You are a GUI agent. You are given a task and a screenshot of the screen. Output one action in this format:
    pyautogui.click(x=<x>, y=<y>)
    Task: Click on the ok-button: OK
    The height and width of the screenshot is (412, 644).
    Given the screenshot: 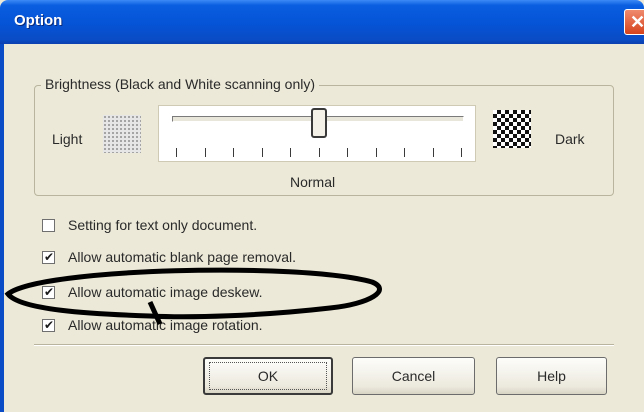 What is the action you would take?
    pyautogui.click(x=268, y=376)
    